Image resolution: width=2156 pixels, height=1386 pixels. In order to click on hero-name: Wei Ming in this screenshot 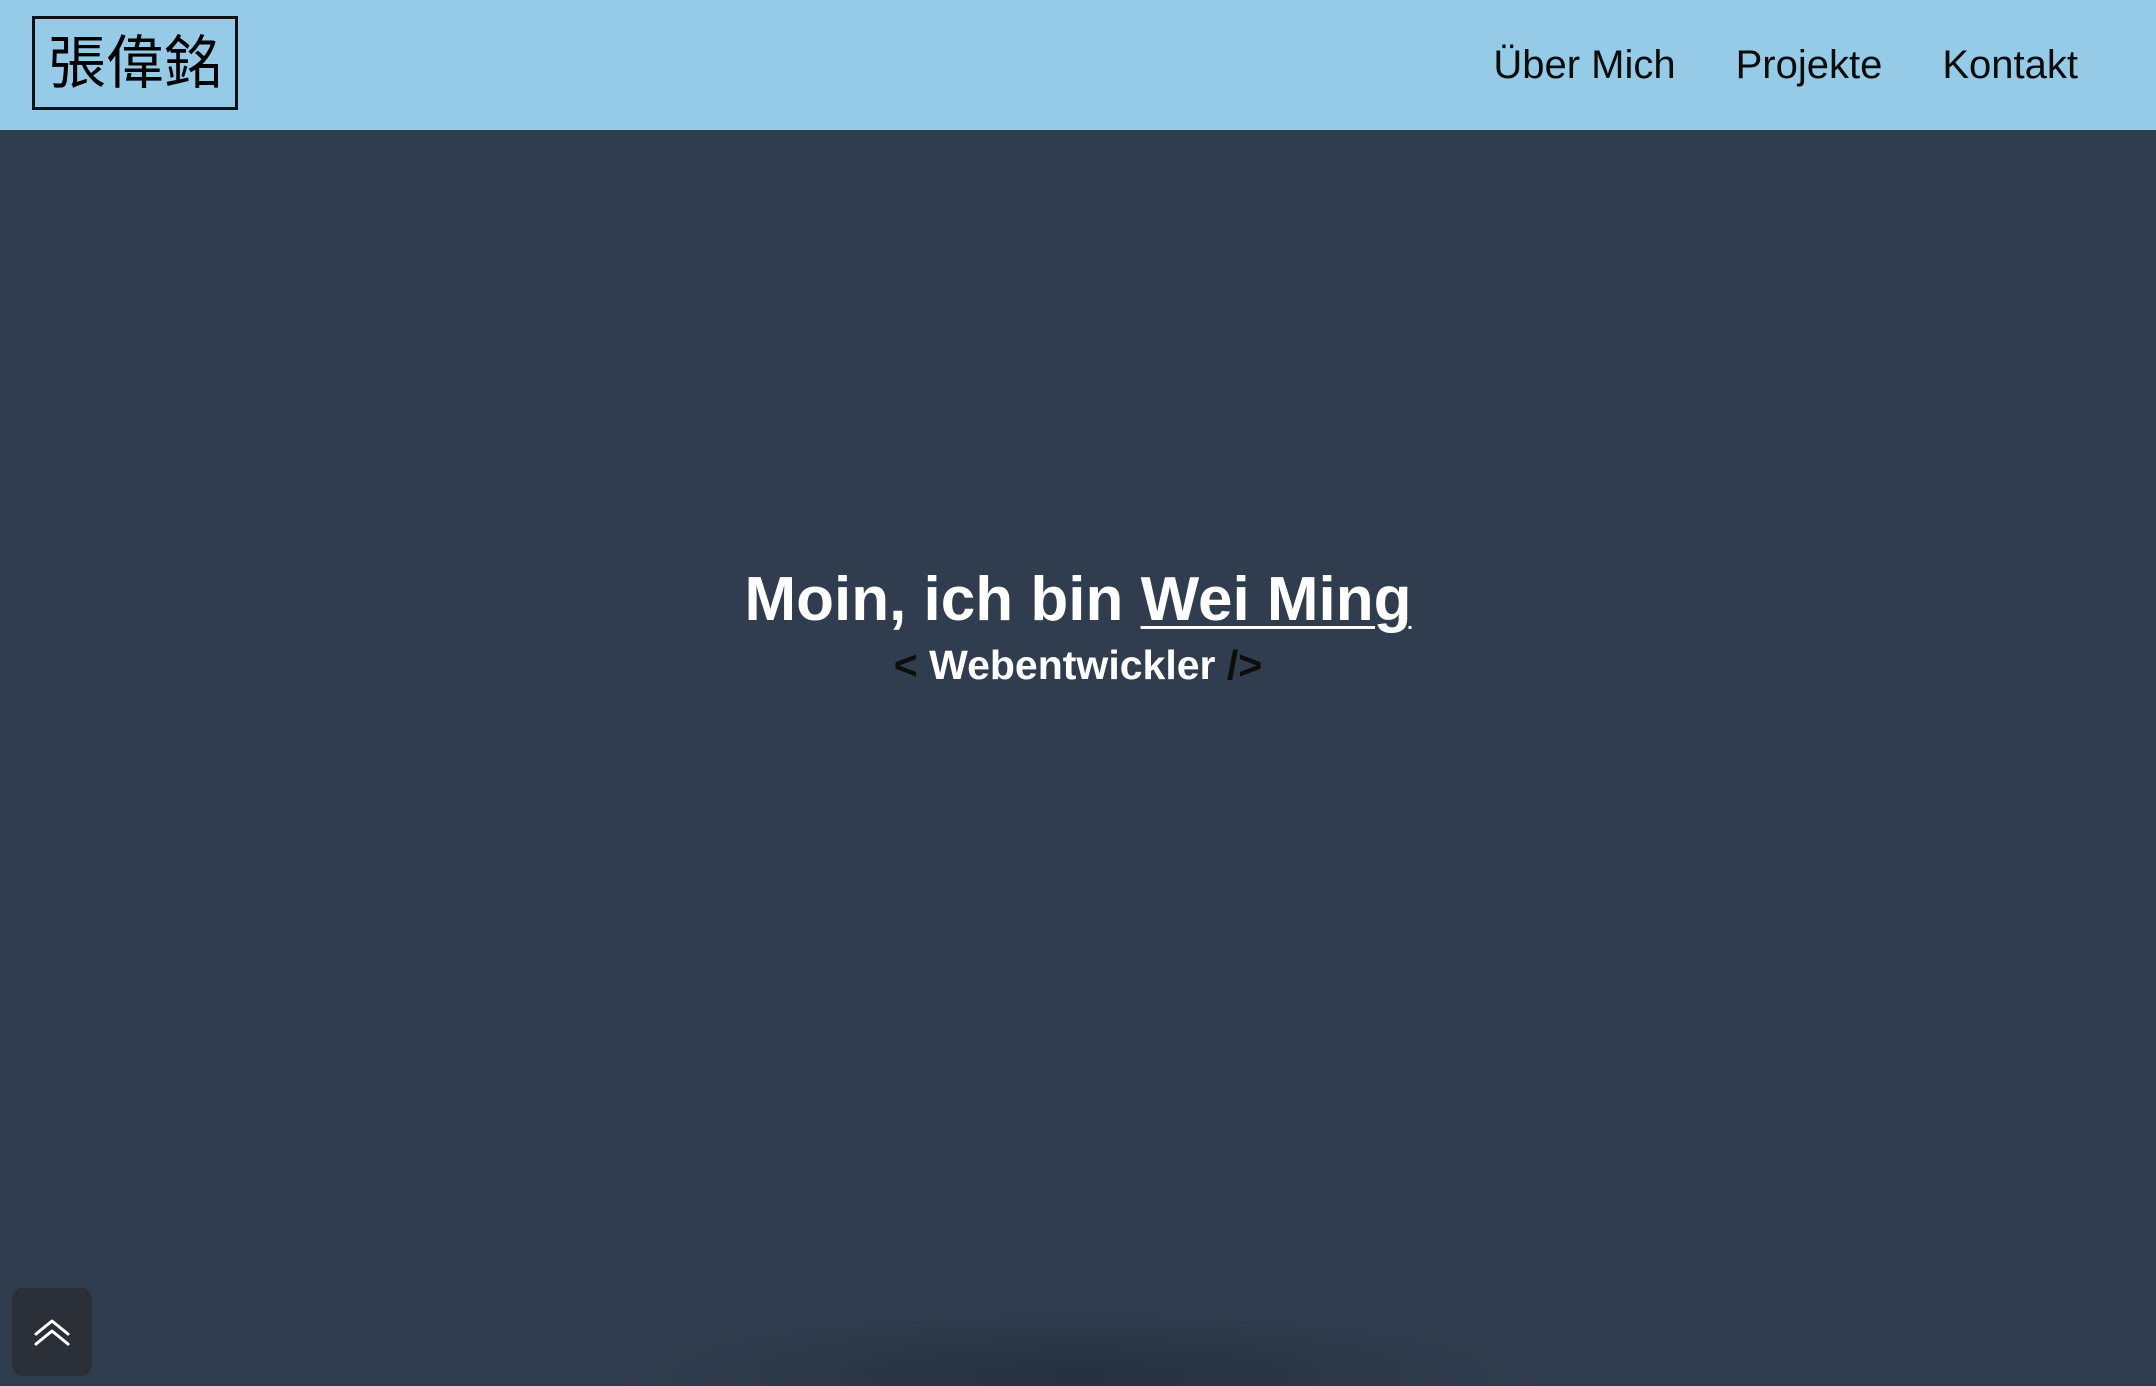, I will do `click(1276, 599)`.